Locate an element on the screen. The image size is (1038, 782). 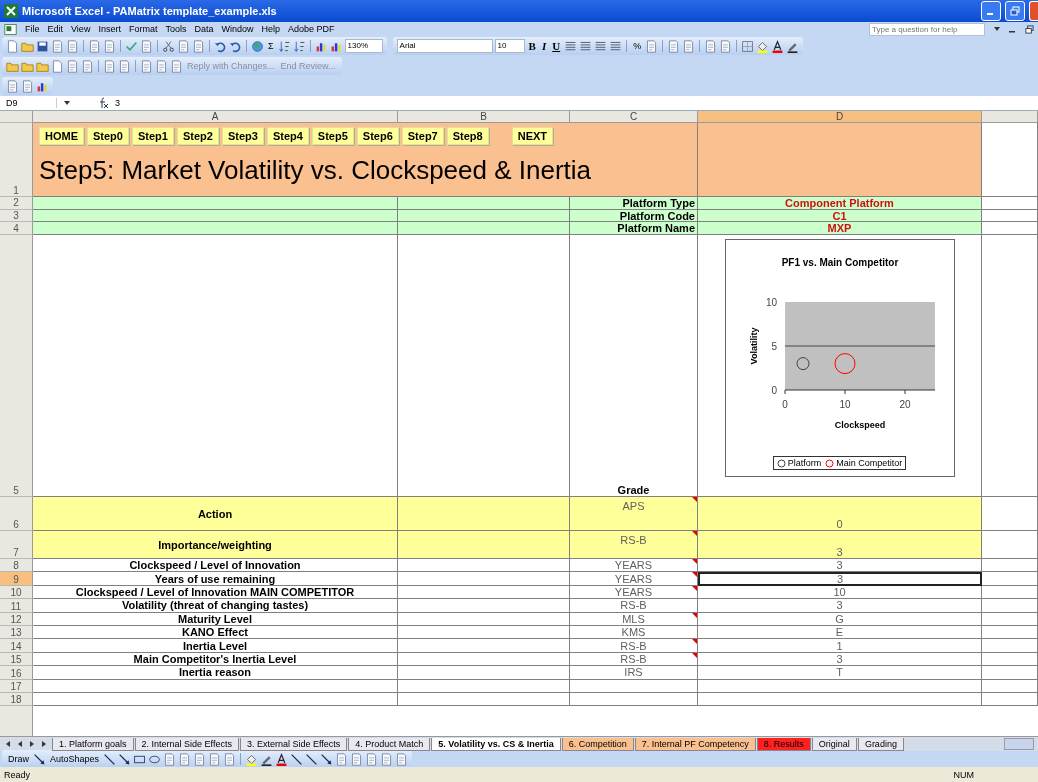
select-all-corner is located at coordinates (16, 117).